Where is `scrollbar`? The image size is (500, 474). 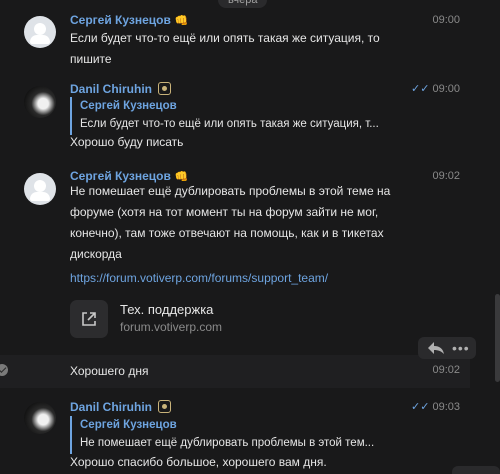 scrollbar is located at coordinates (497, 338).